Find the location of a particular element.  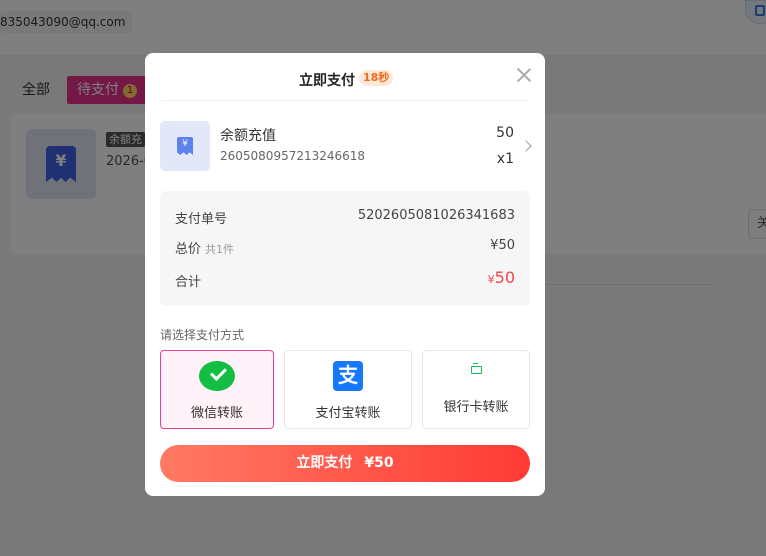

recharge-receipt-icon: ¥ is located at coordinates (185, 146).